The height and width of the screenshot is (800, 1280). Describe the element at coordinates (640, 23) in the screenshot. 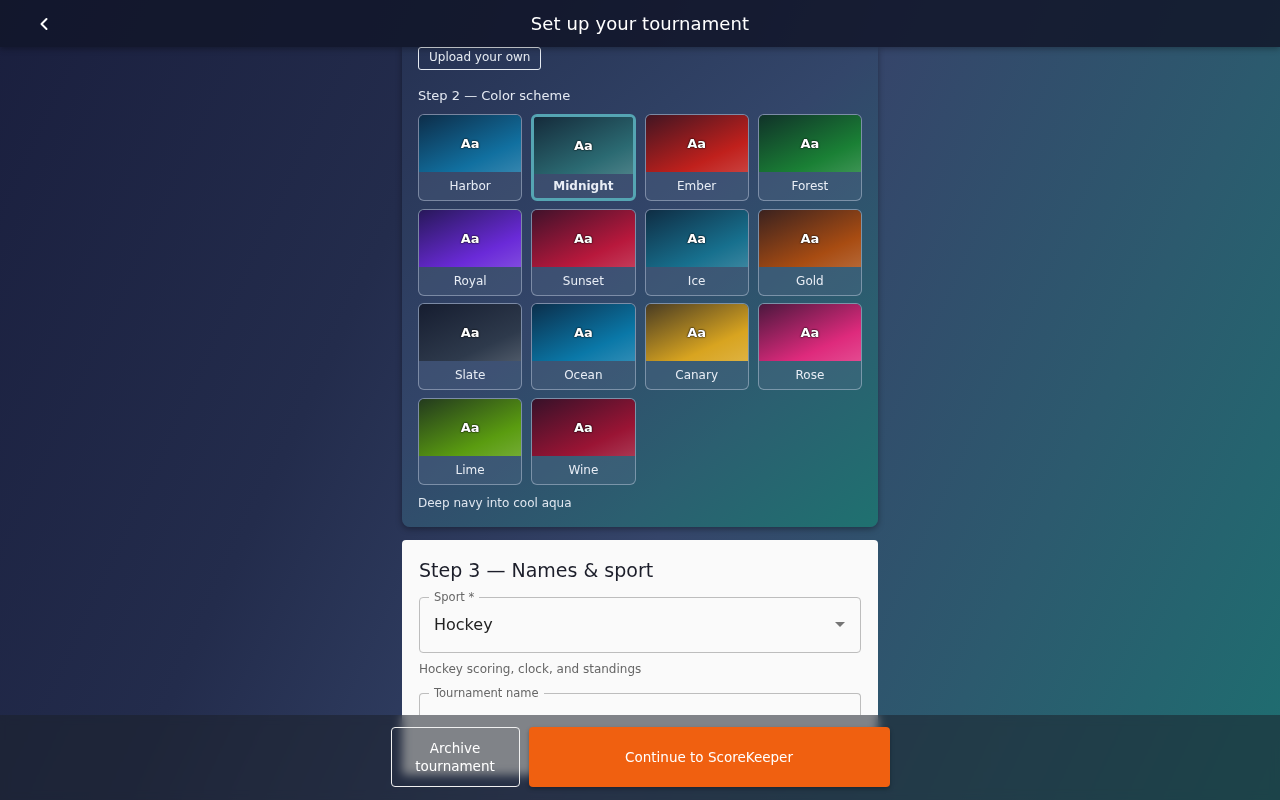

I see `page-title: Set up your tournament` at that location.